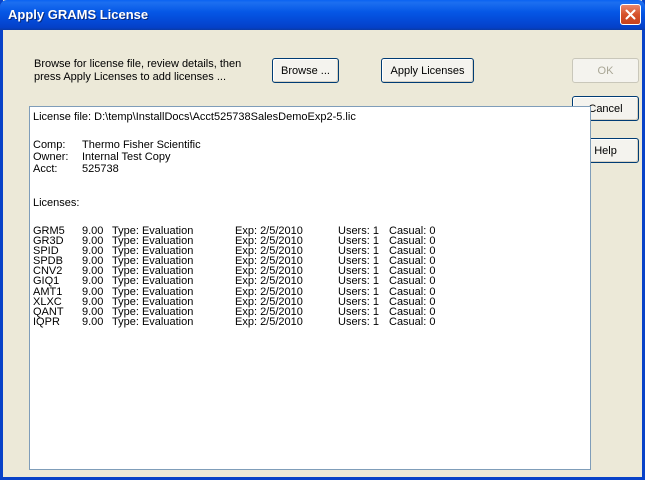  I want to click on license-type: Type: Evaluation, so click(153, 321).